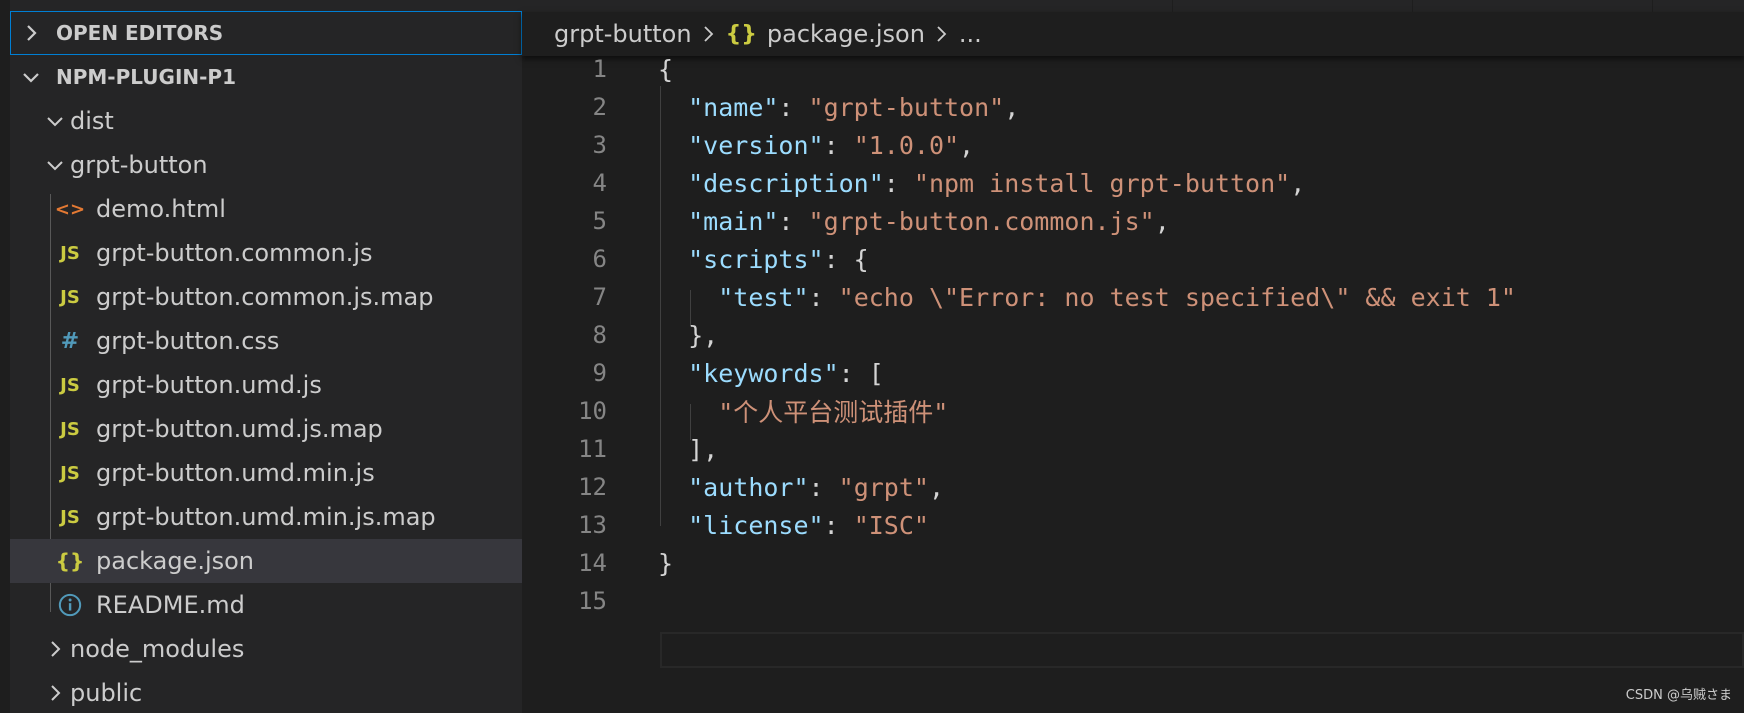 The height and width of the screenshot is (713, 1744). What do you see at coordinates (748, 487) in the screenshot?
I see `json-key: "author"` at bounding box center [748, 487].